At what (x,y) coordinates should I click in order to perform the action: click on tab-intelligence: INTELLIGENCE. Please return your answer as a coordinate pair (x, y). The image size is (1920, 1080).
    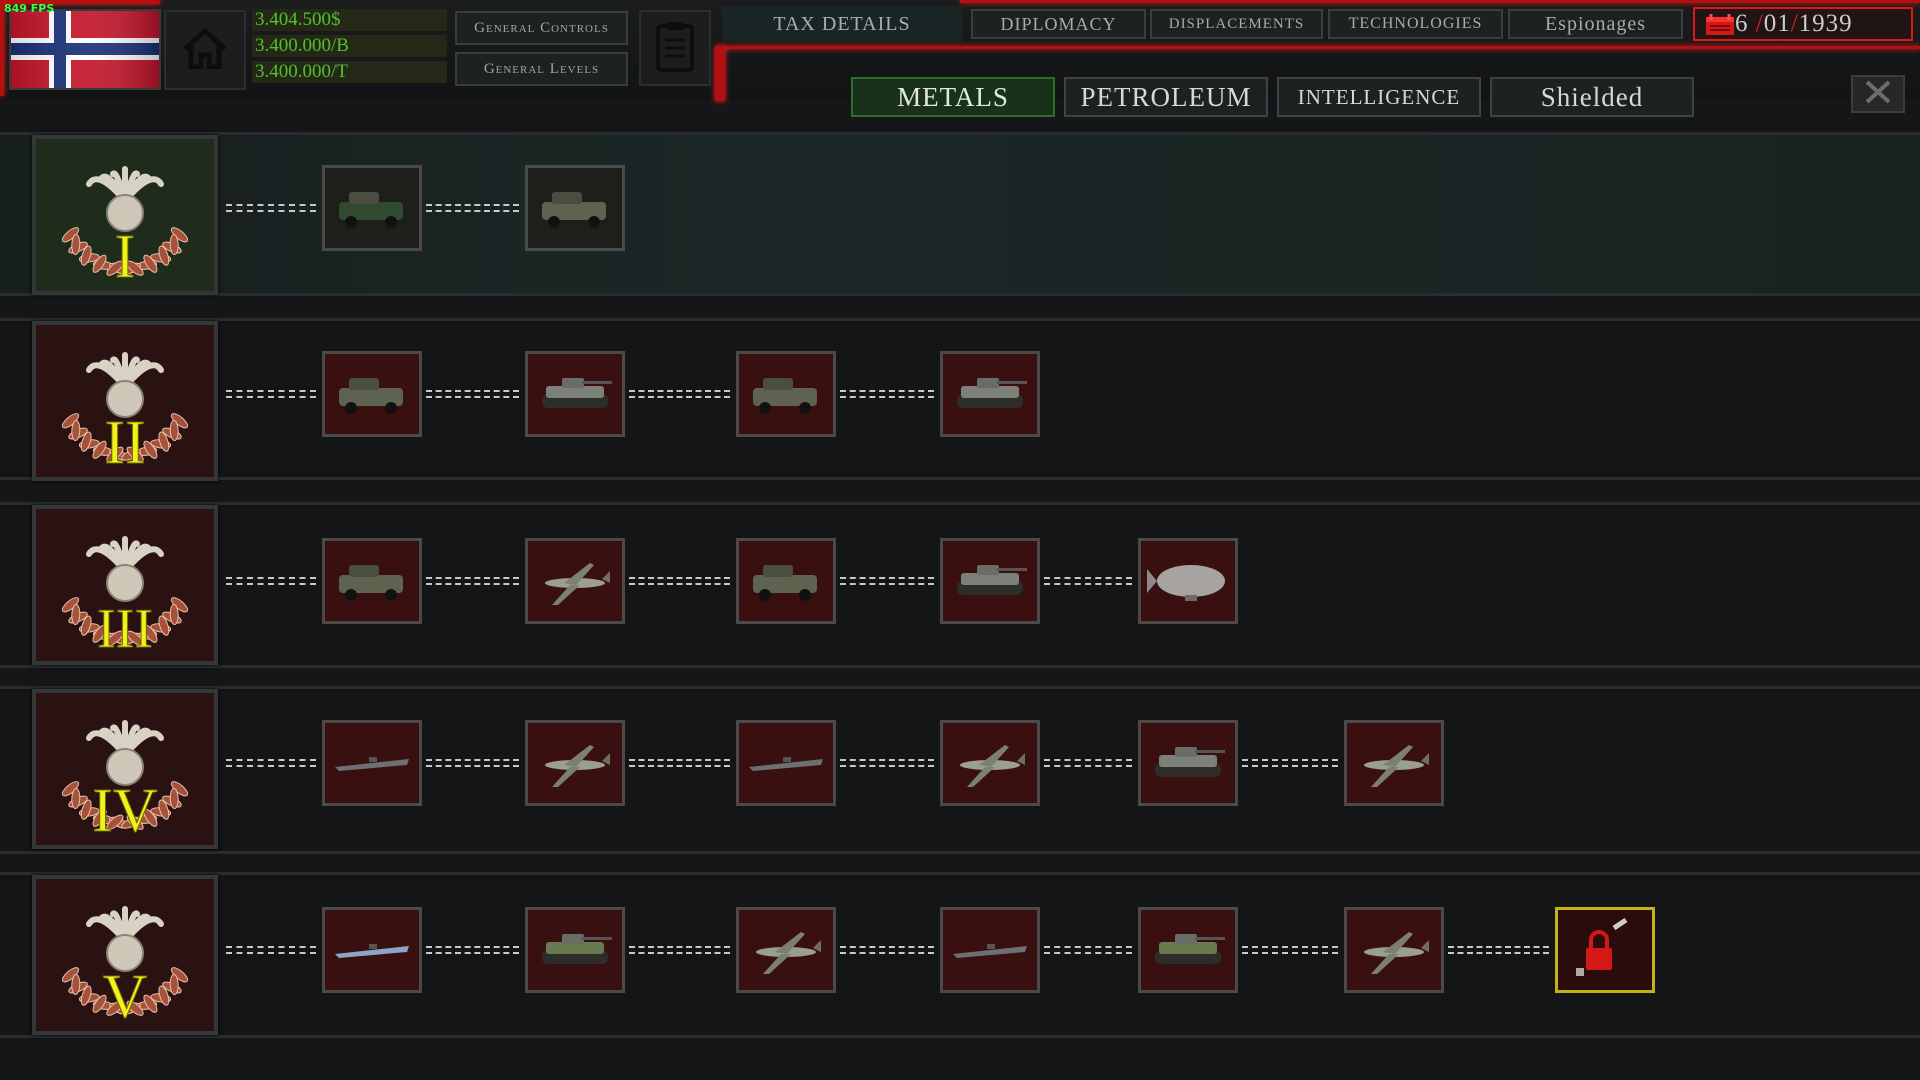
    Looking at the image, I should click on (1379, 97).